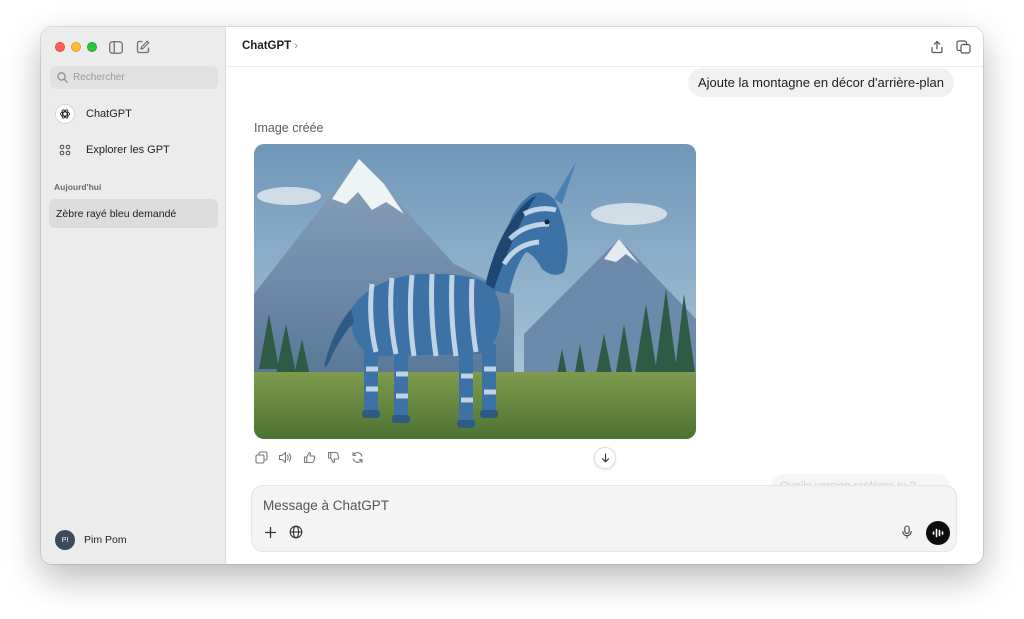 This screenshot has height=619, width=1024. I want to click on sidebar-icon, so click(116, 47).